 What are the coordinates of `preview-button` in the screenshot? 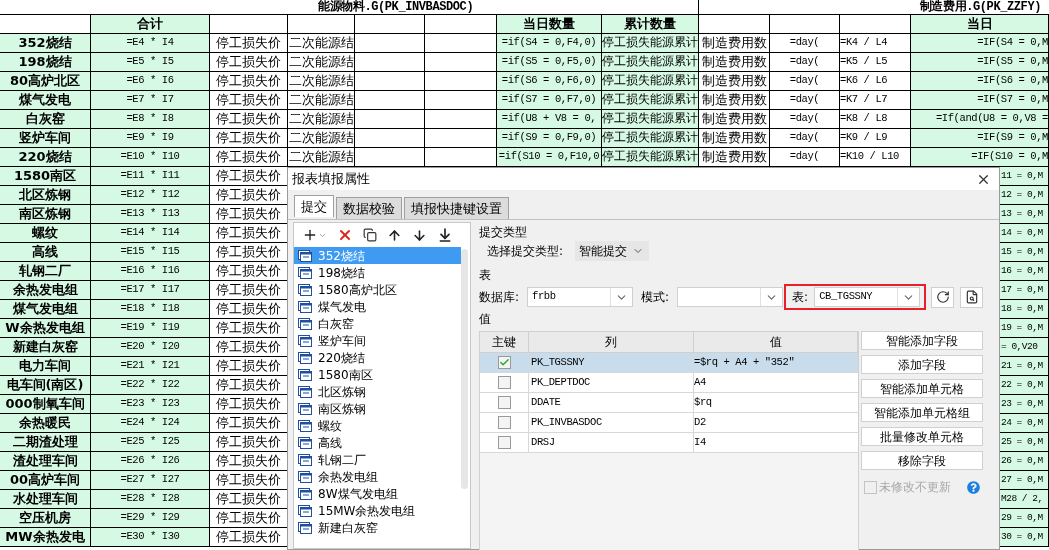 It's located at (972, 297).